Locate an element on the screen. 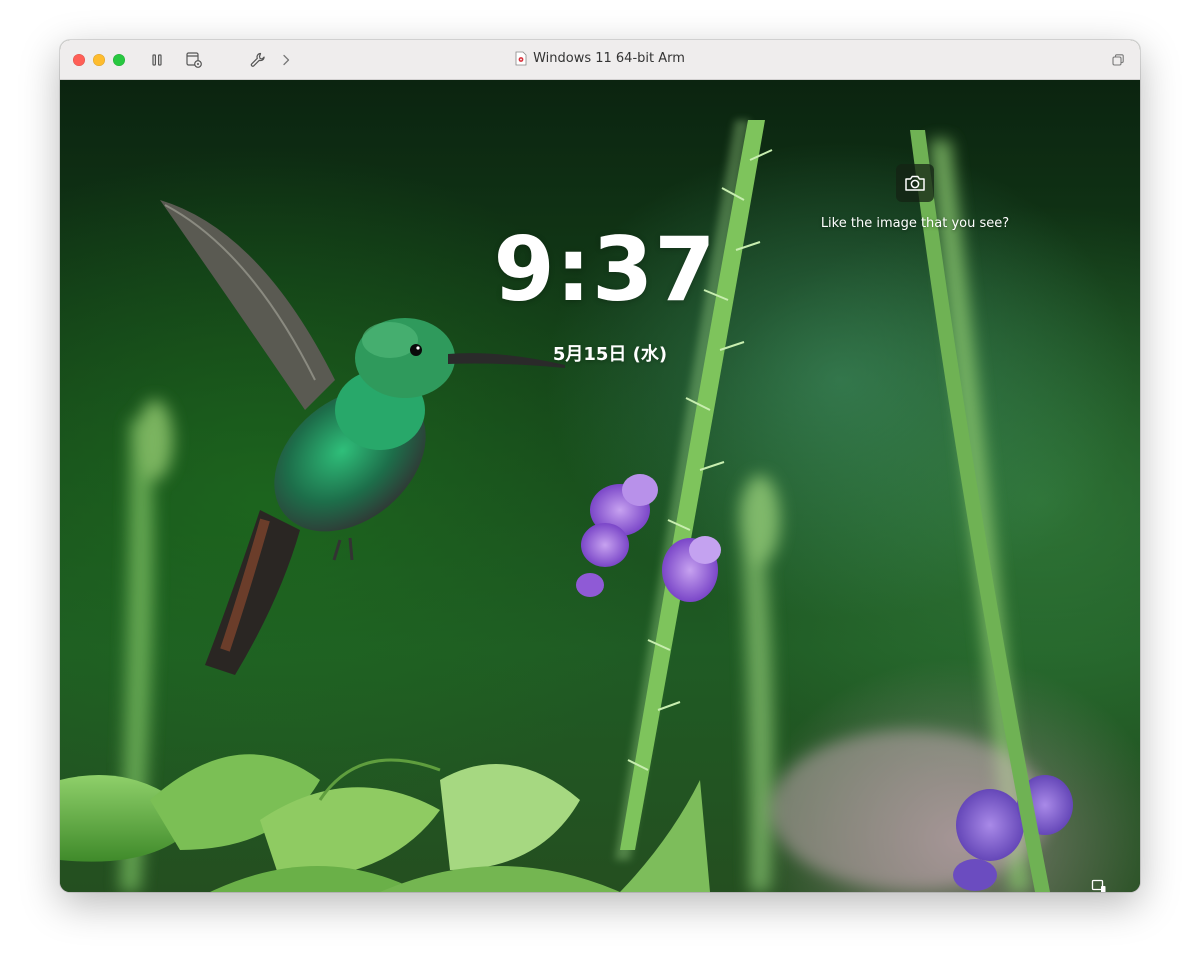 Image resolution: width=1200 pixels, height=970 pixels. window-title-text: Windows 11 64-bit Arm is located at coordinates (609, 58).